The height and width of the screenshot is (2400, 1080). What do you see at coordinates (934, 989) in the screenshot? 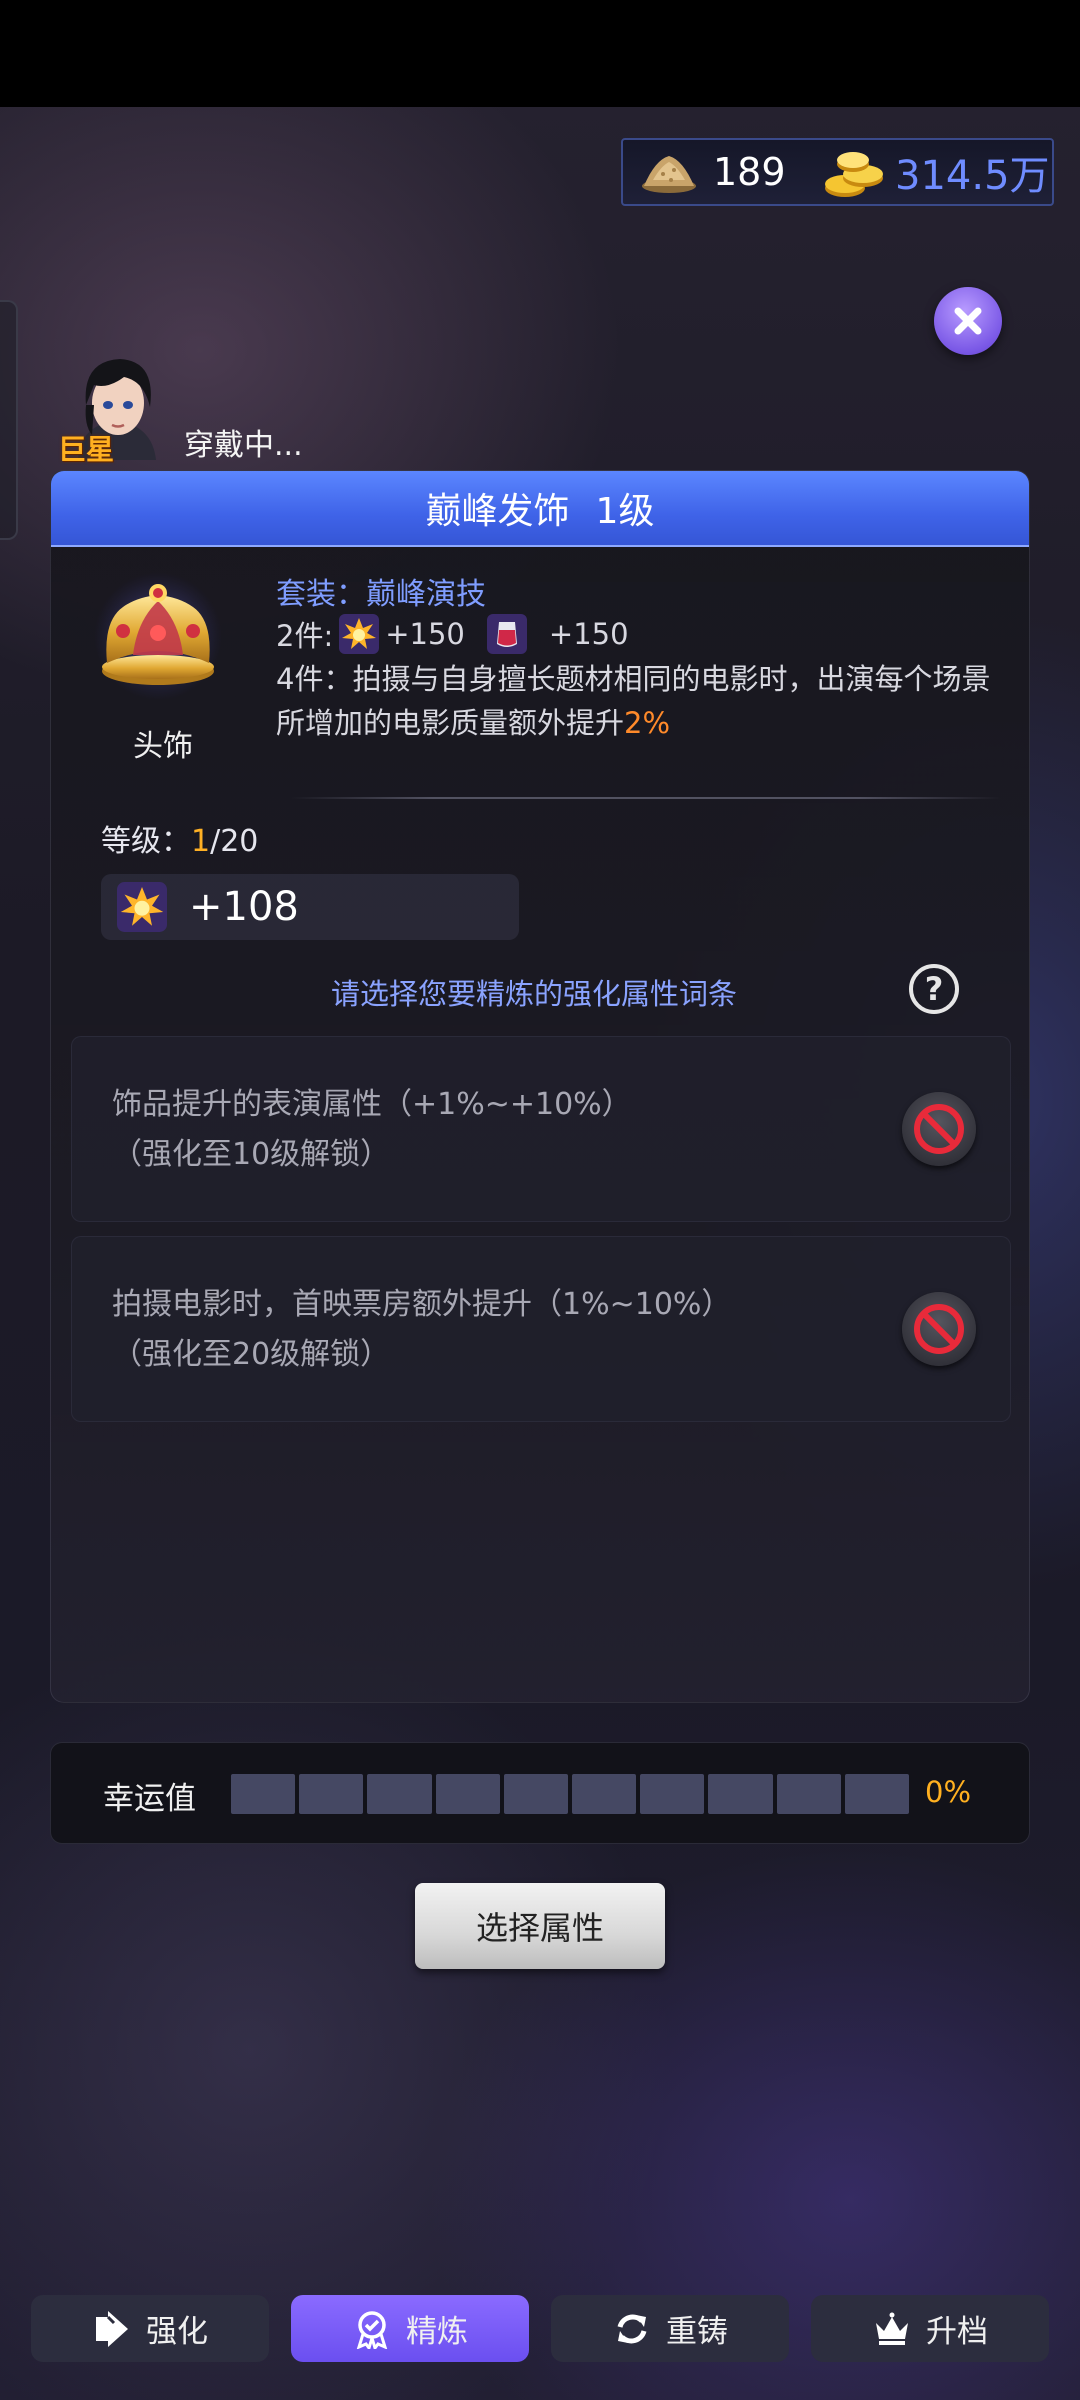
I see `help-icon: ?` at bounding box center [934, 989].